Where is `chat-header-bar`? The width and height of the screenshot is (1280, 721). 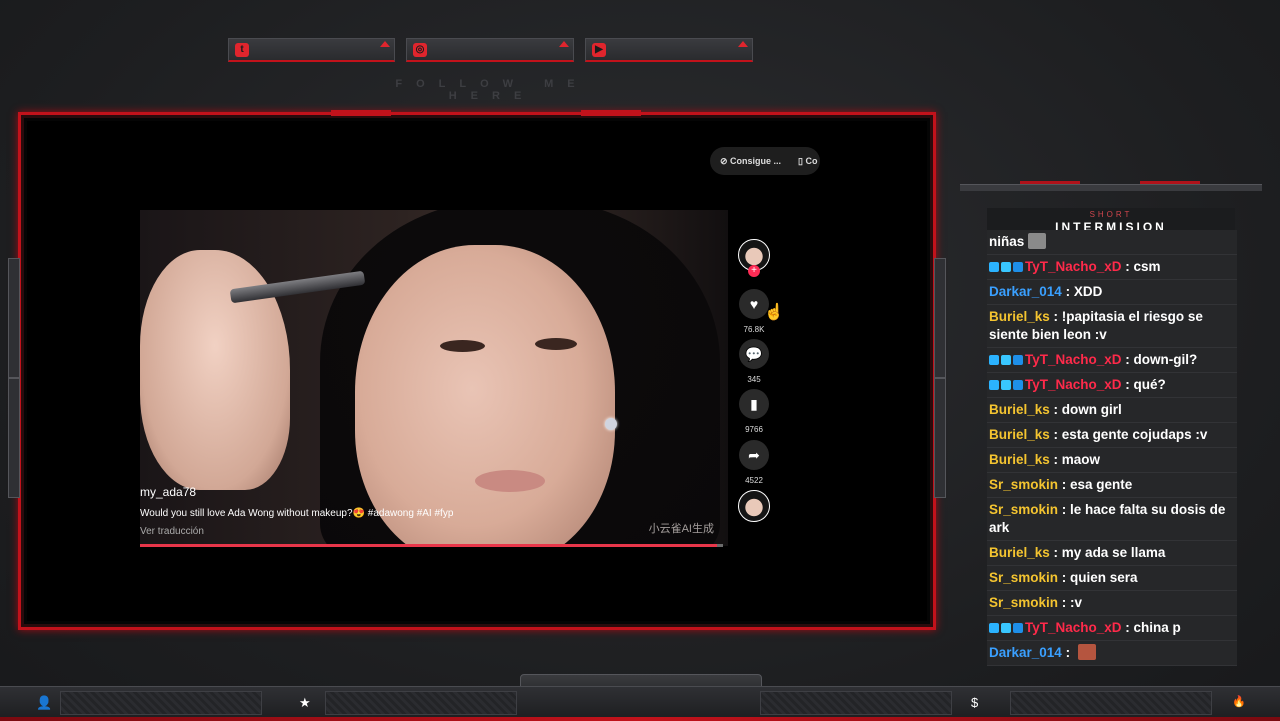 chat-header-bar is located at coordinates (1111, 187).